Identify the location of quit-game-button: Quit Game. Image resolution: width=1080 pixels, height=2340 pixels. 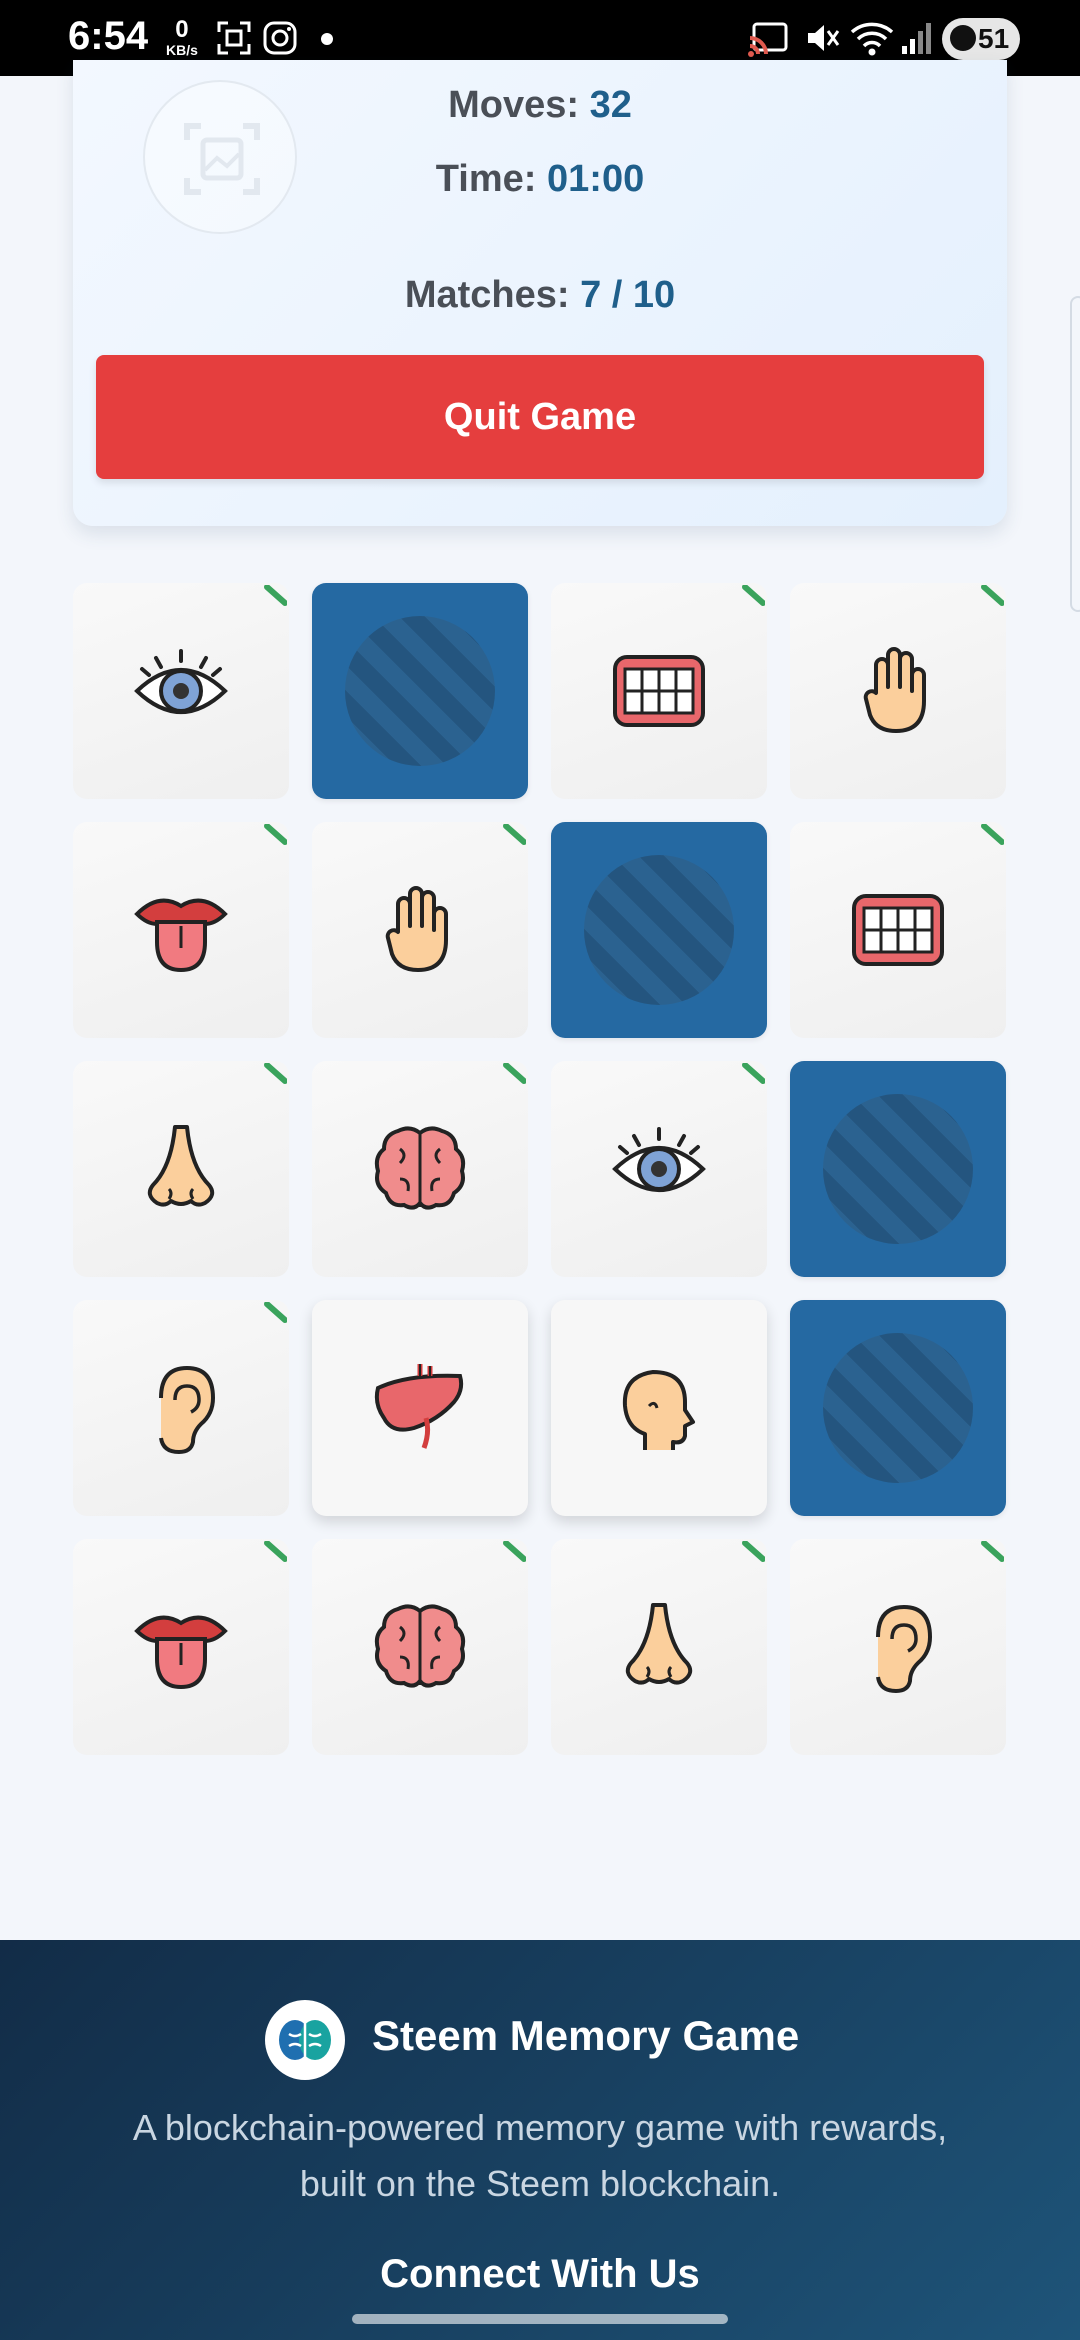
(540, 417).